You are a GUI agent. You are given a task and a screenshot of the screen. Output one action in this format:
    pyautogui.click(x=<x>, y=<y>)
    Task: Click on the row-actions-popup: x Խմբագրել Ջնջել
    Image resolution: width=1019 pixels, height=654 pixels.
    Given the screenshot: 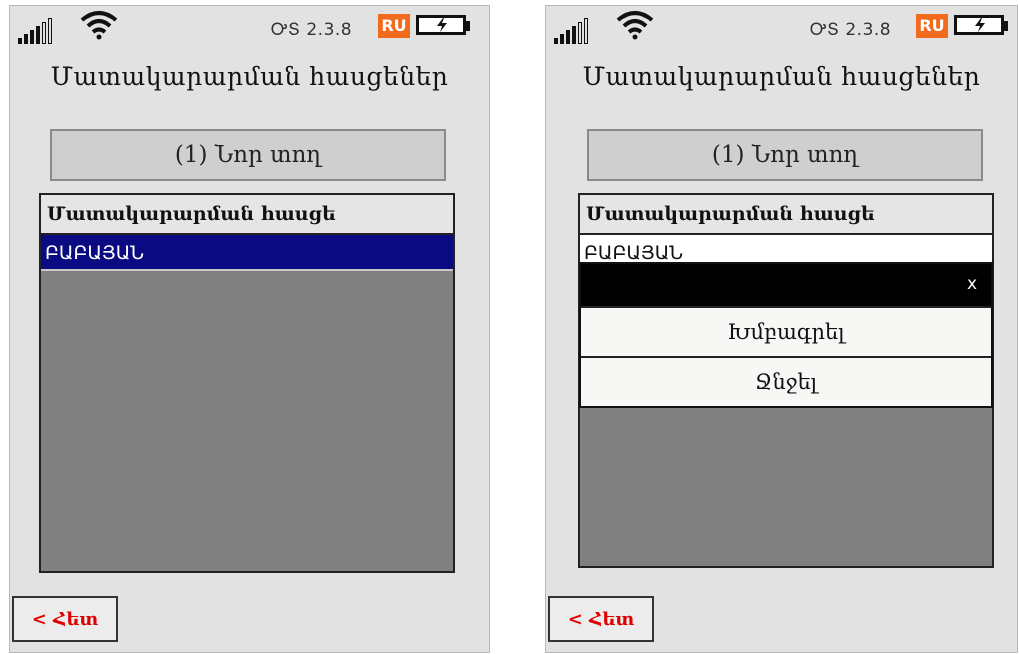 What is the action you would take?
    pyautogui.click(x=786, y=335)
    